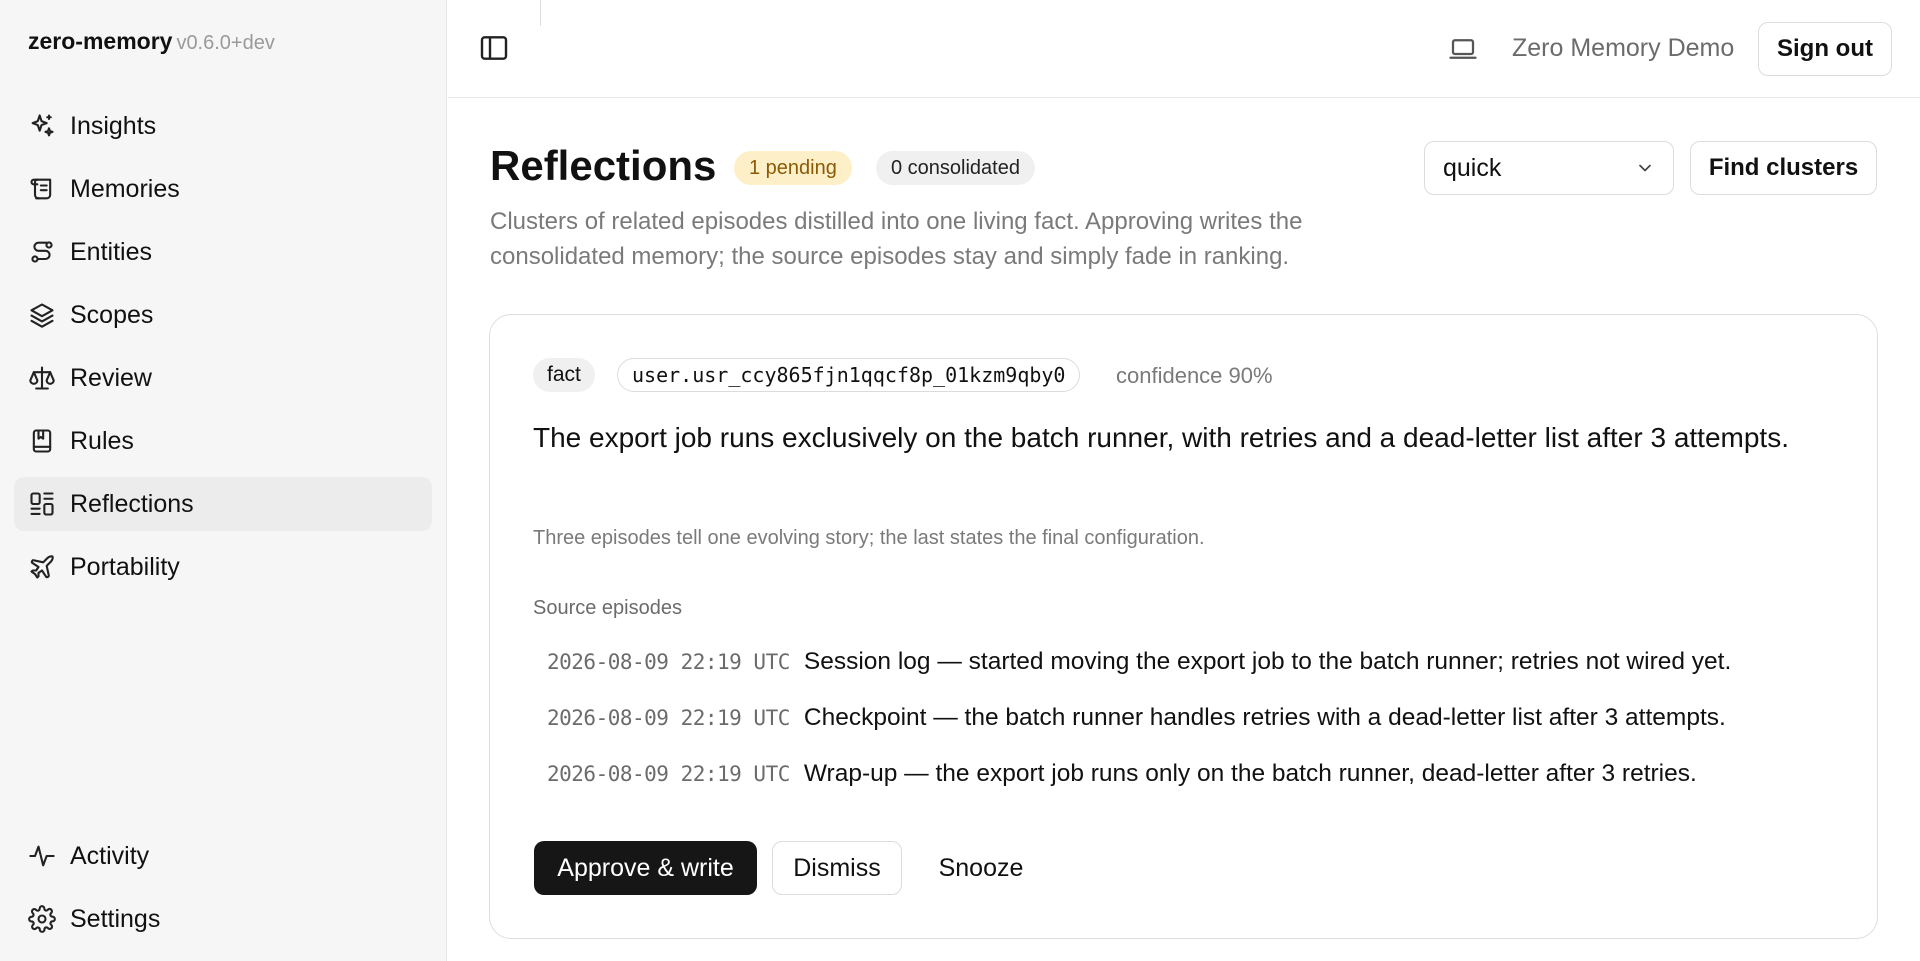 The width and height of the screenshot is (1920, 961). What do you see at coordinates (1549, 168) in the screenshot?
I see `mode-select: quick` at bounding box center [1549, 168].